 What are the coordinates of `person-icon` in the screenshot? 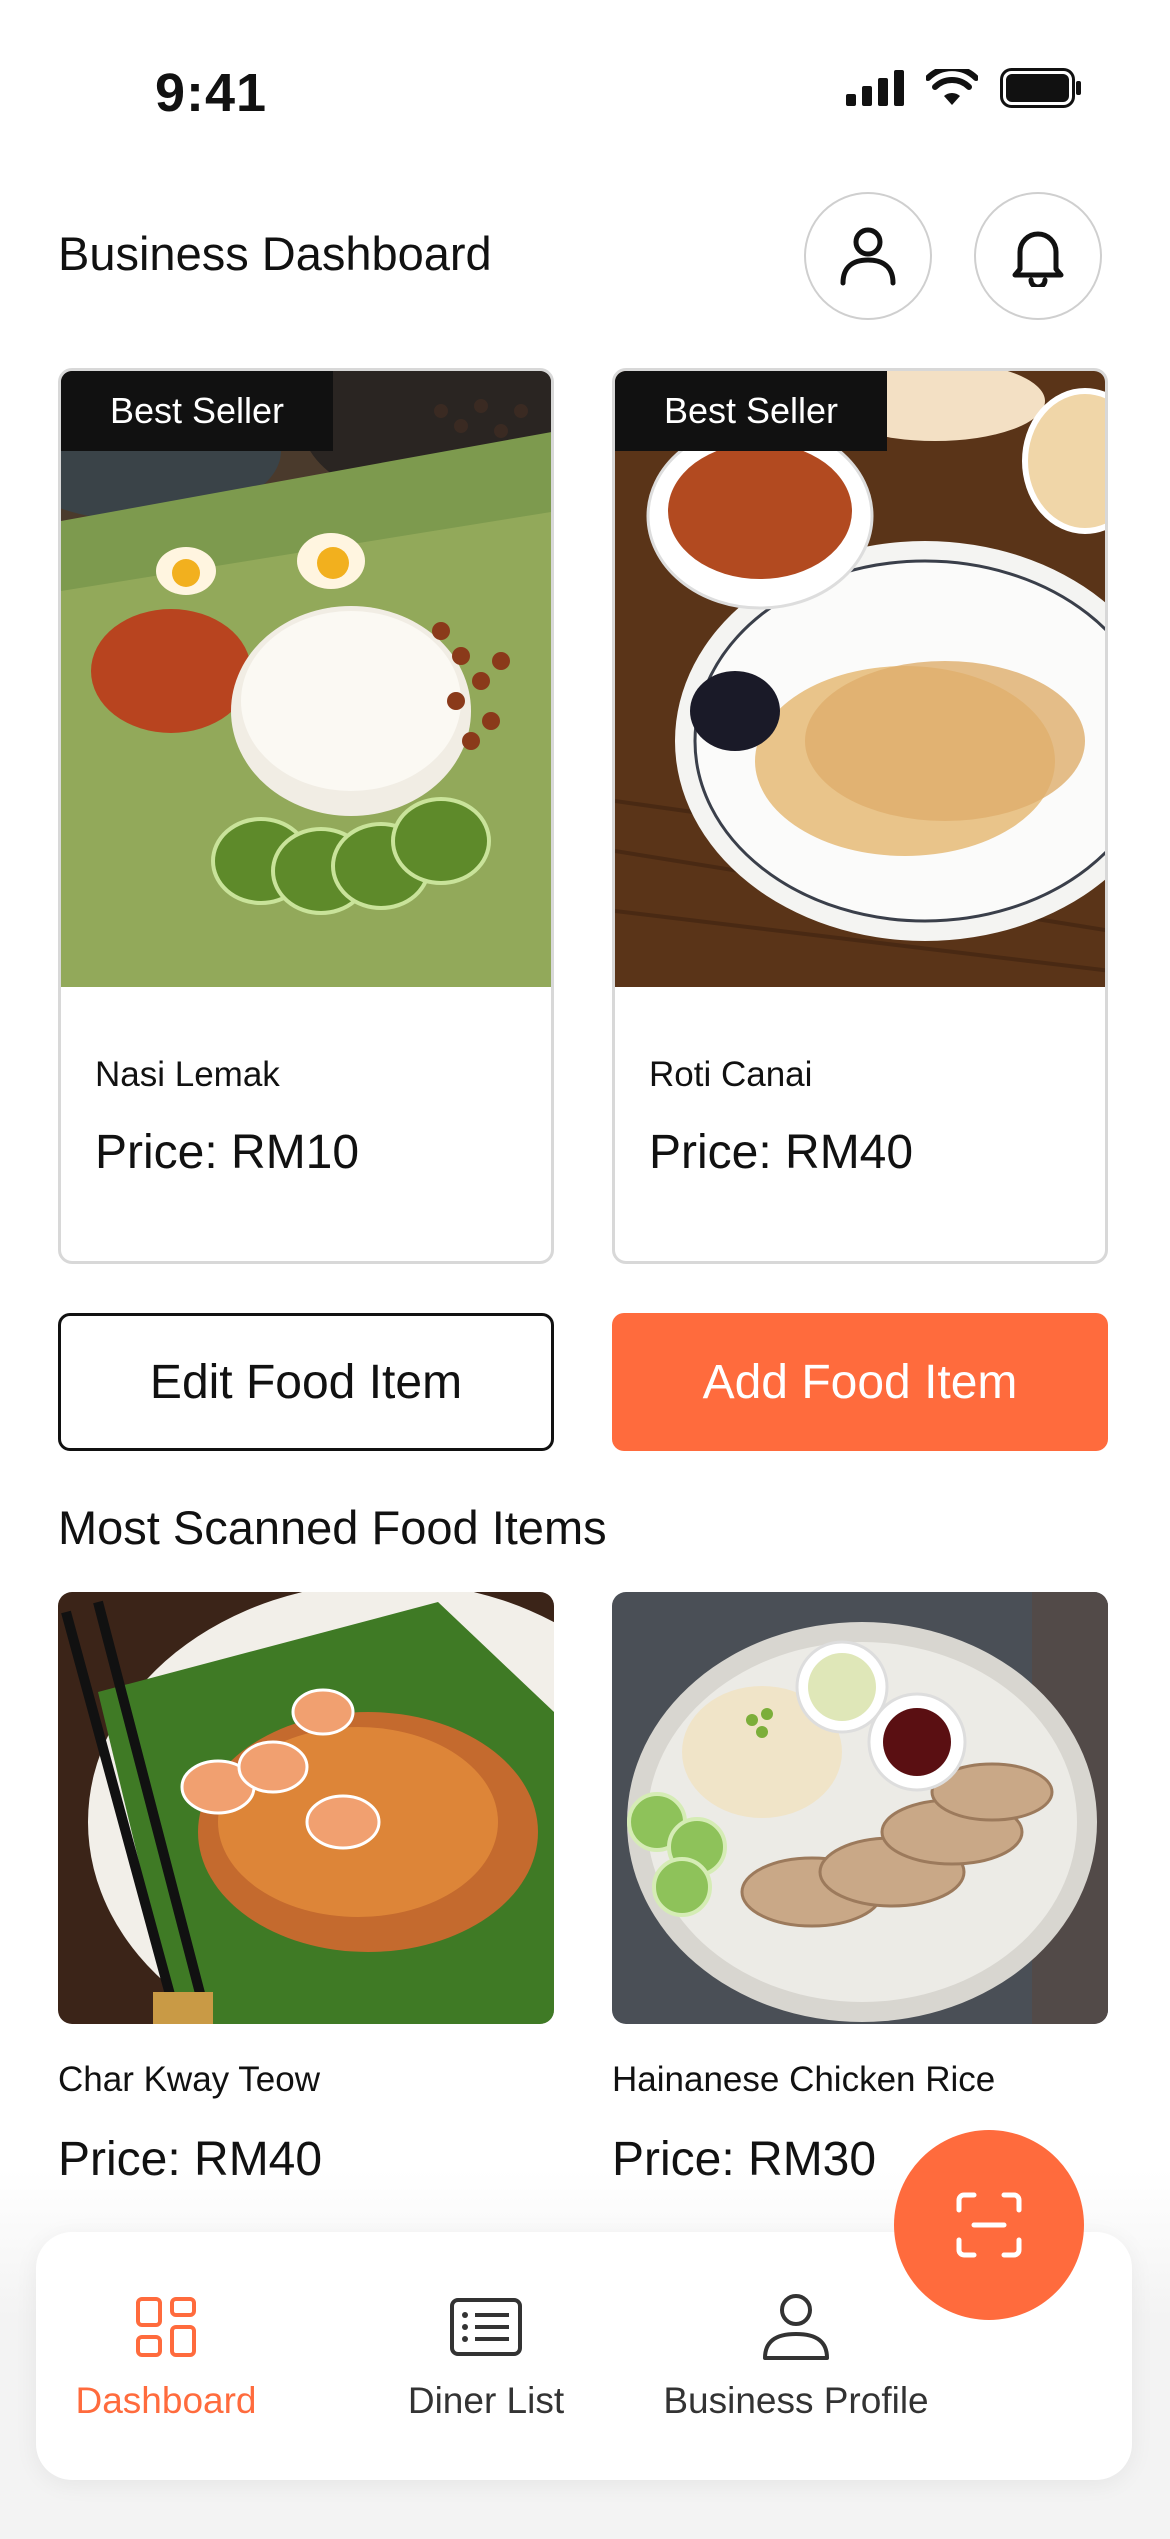 It's located at (796, 2327).